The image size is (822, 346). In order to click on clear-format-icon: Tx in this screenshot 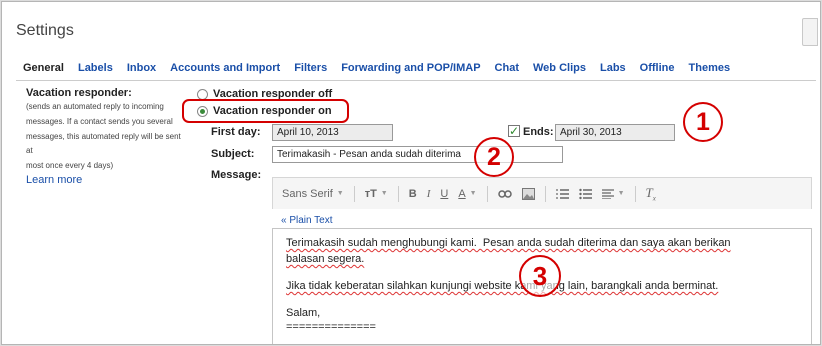, I will do `click(650, 193)`.